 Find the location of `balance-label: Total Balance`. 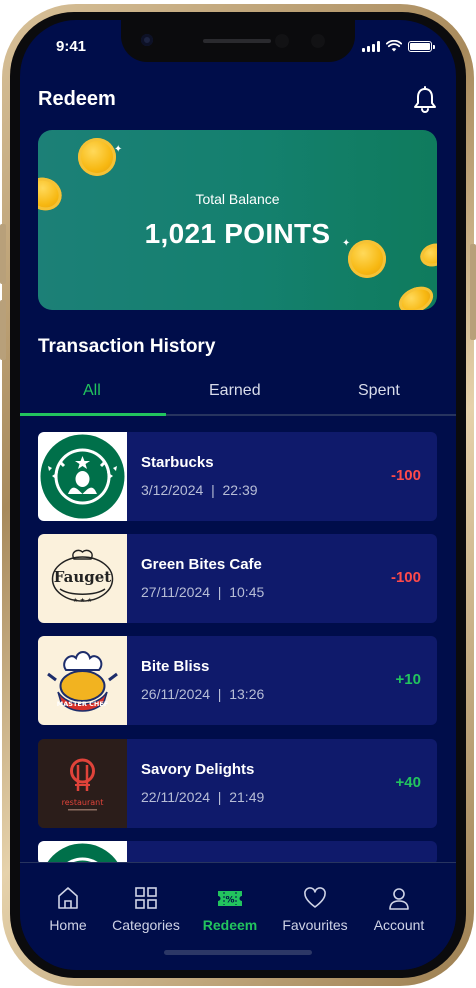

balance-label: Total Balance is located at coordinates (237, 199).